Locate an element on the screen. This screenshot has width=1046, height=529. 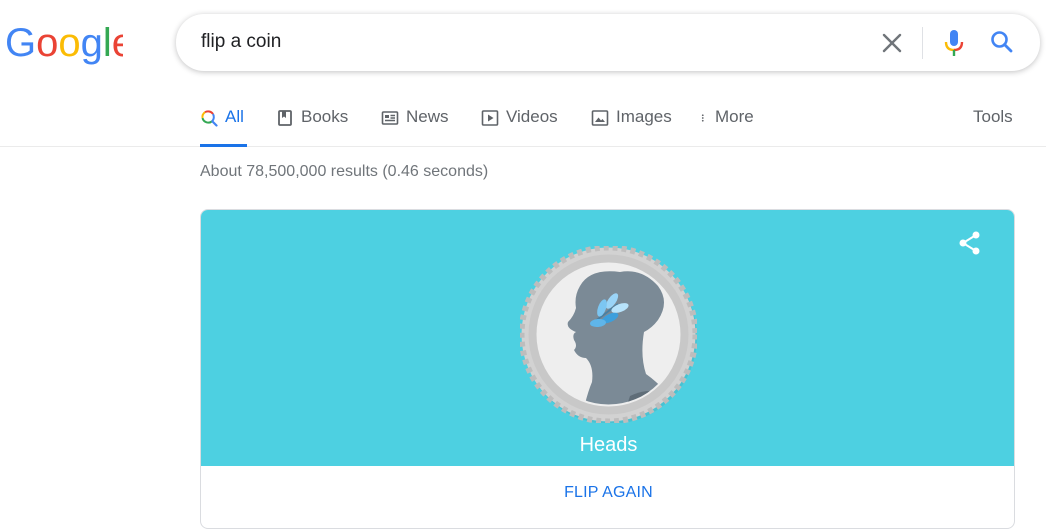
search-tabs: All Books News Videos Images More Tools is located at coordinates (523, 118).